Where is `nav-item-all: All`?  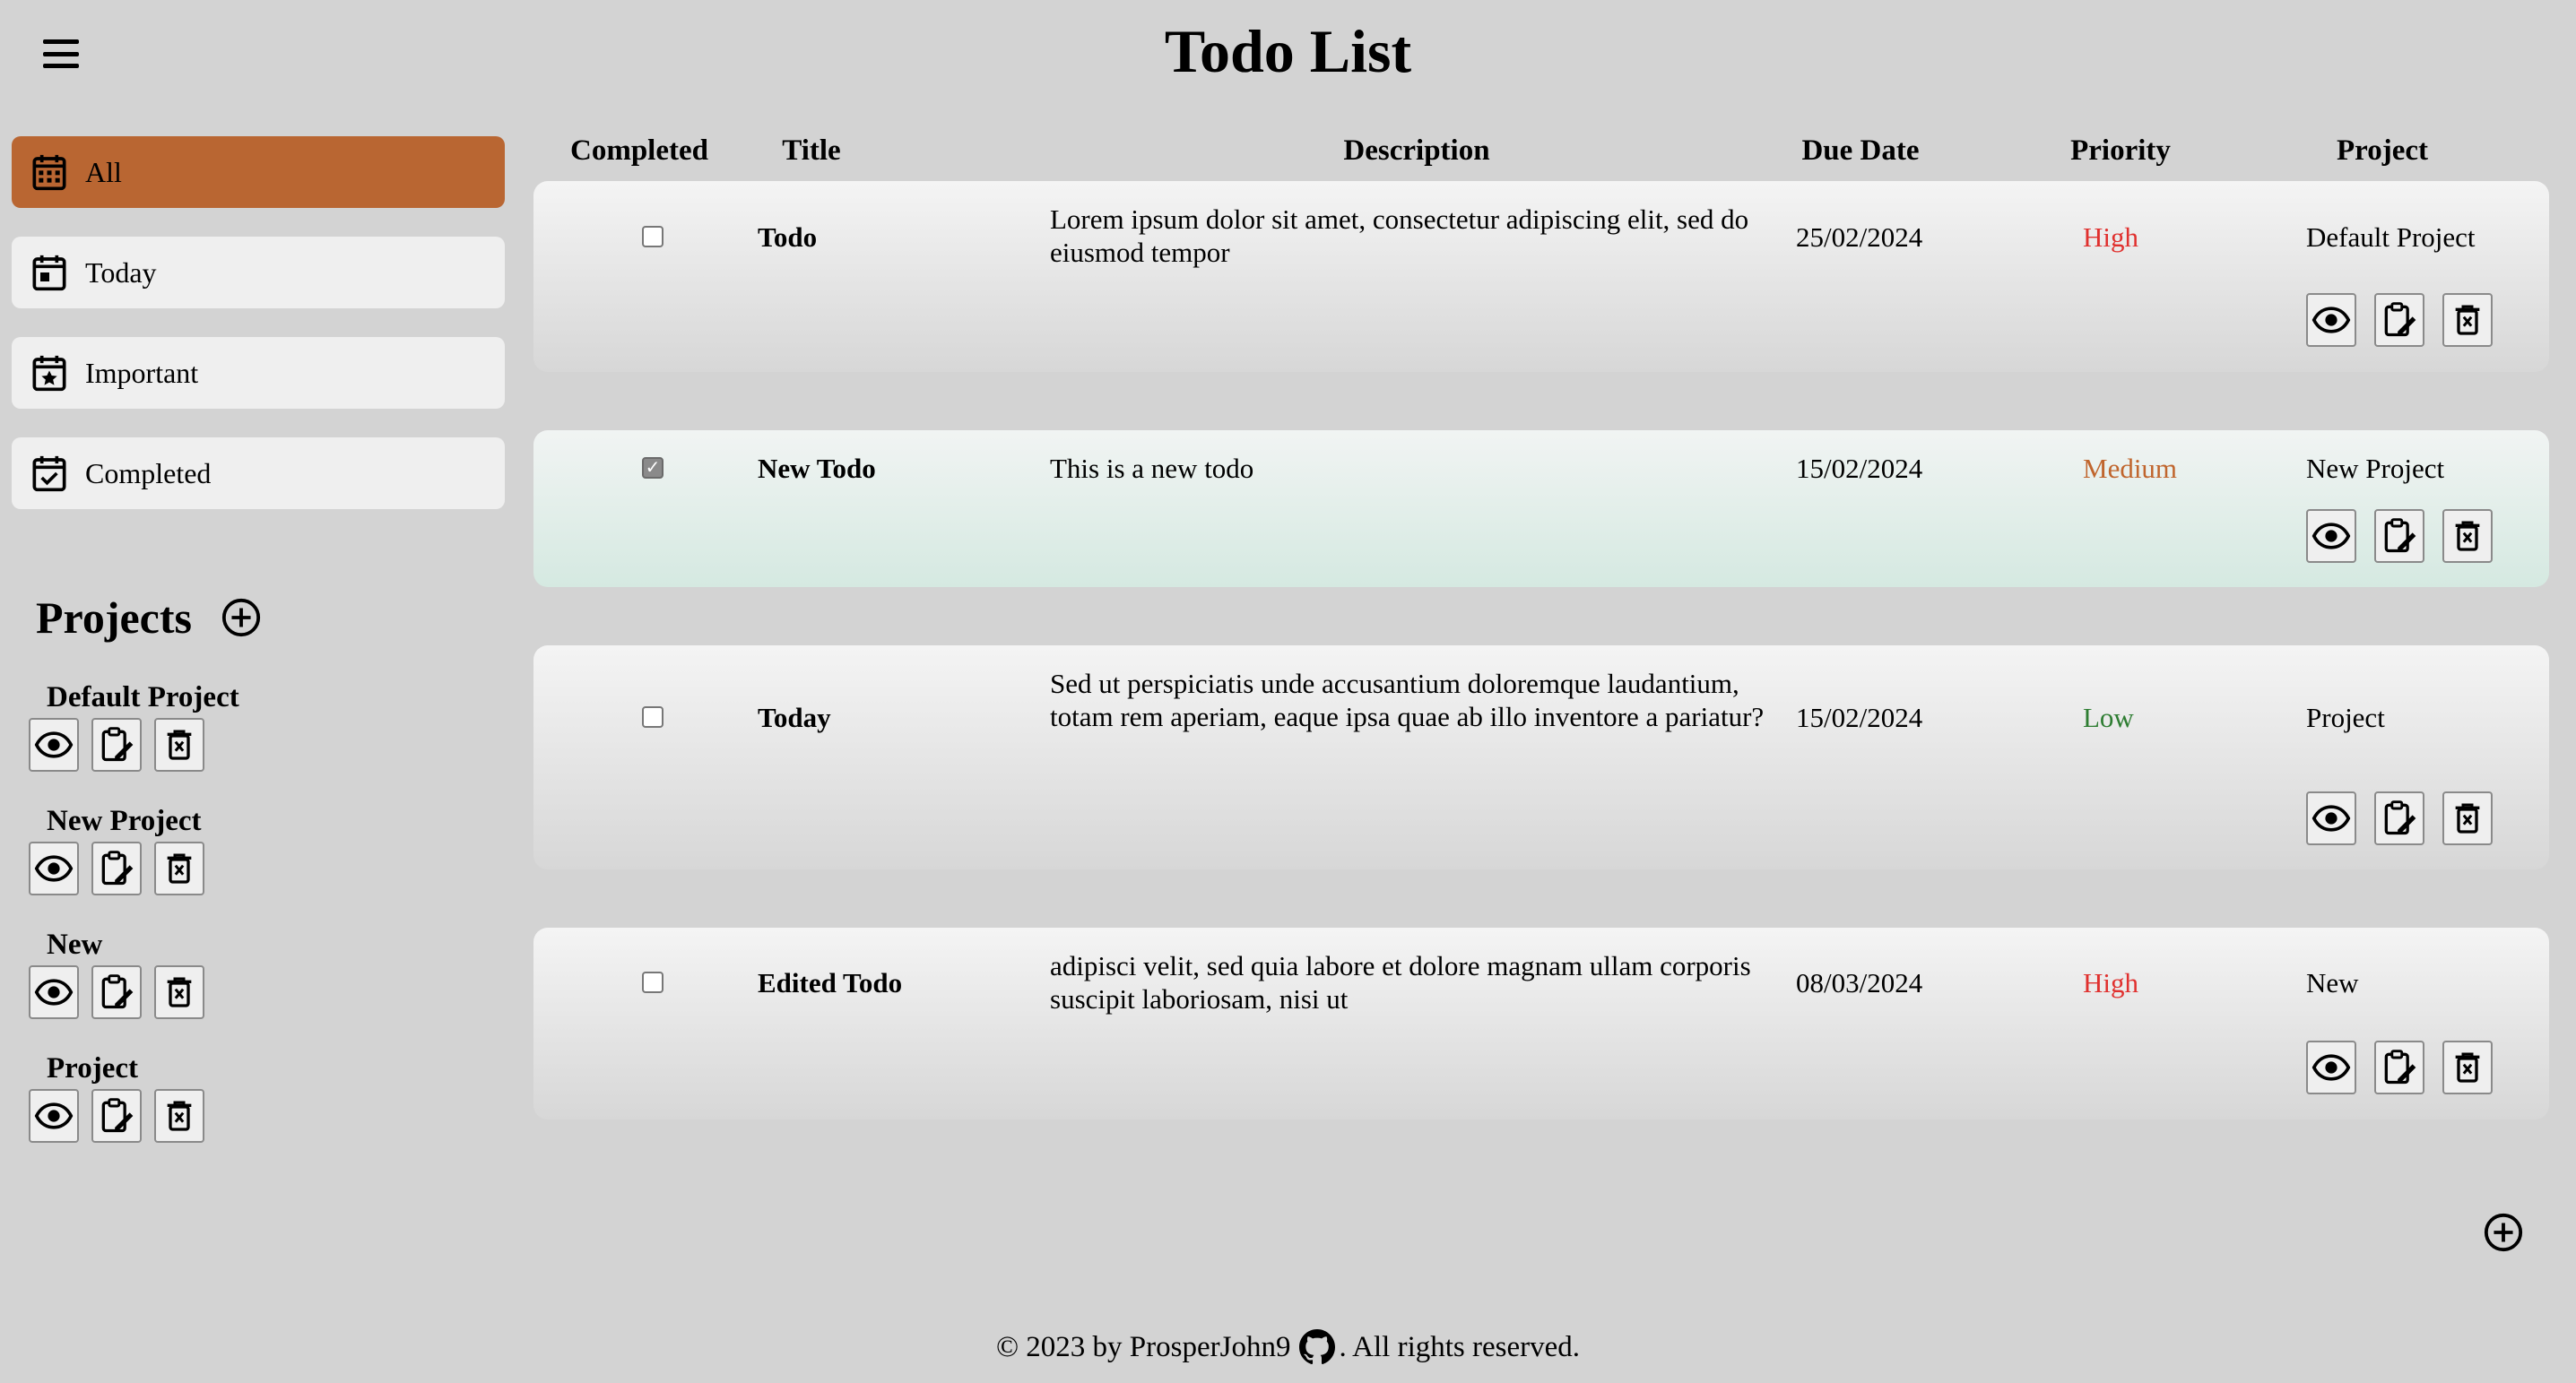 nav-item-all: All is located at coordinates (258, 172).